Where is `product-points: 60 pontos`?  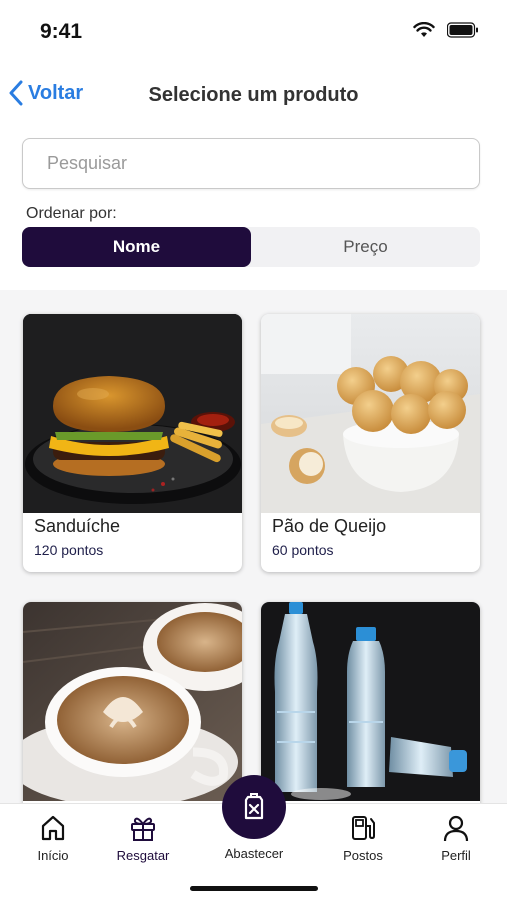
product-points: 60 pontos is located at coordinates (303, 550).